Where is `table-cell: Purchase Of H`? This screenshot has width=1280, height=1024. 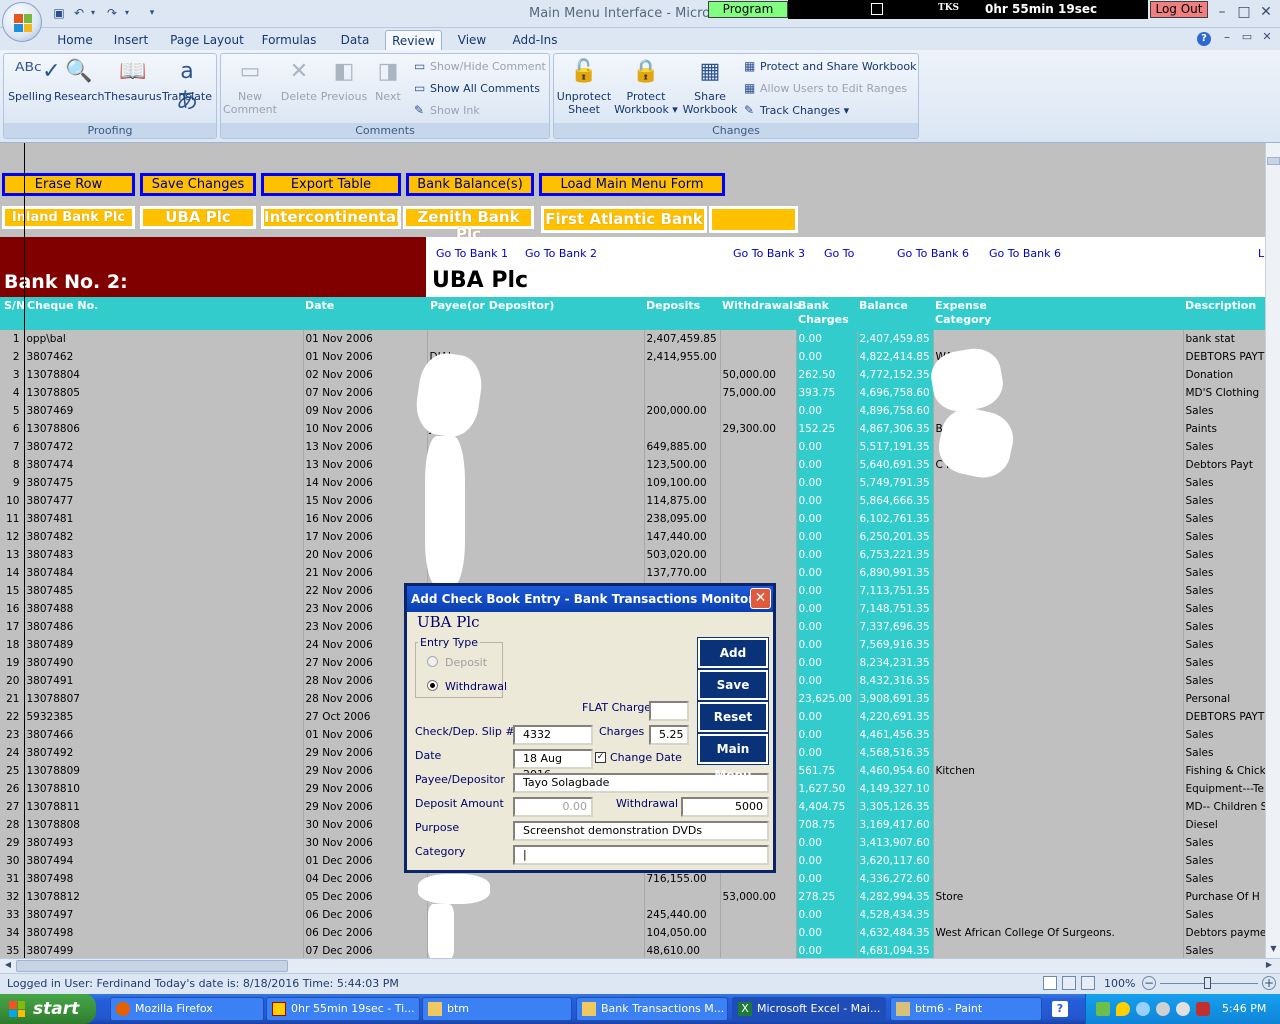 table-cell: Purchase Of H is located at coordinates (1230, 897).